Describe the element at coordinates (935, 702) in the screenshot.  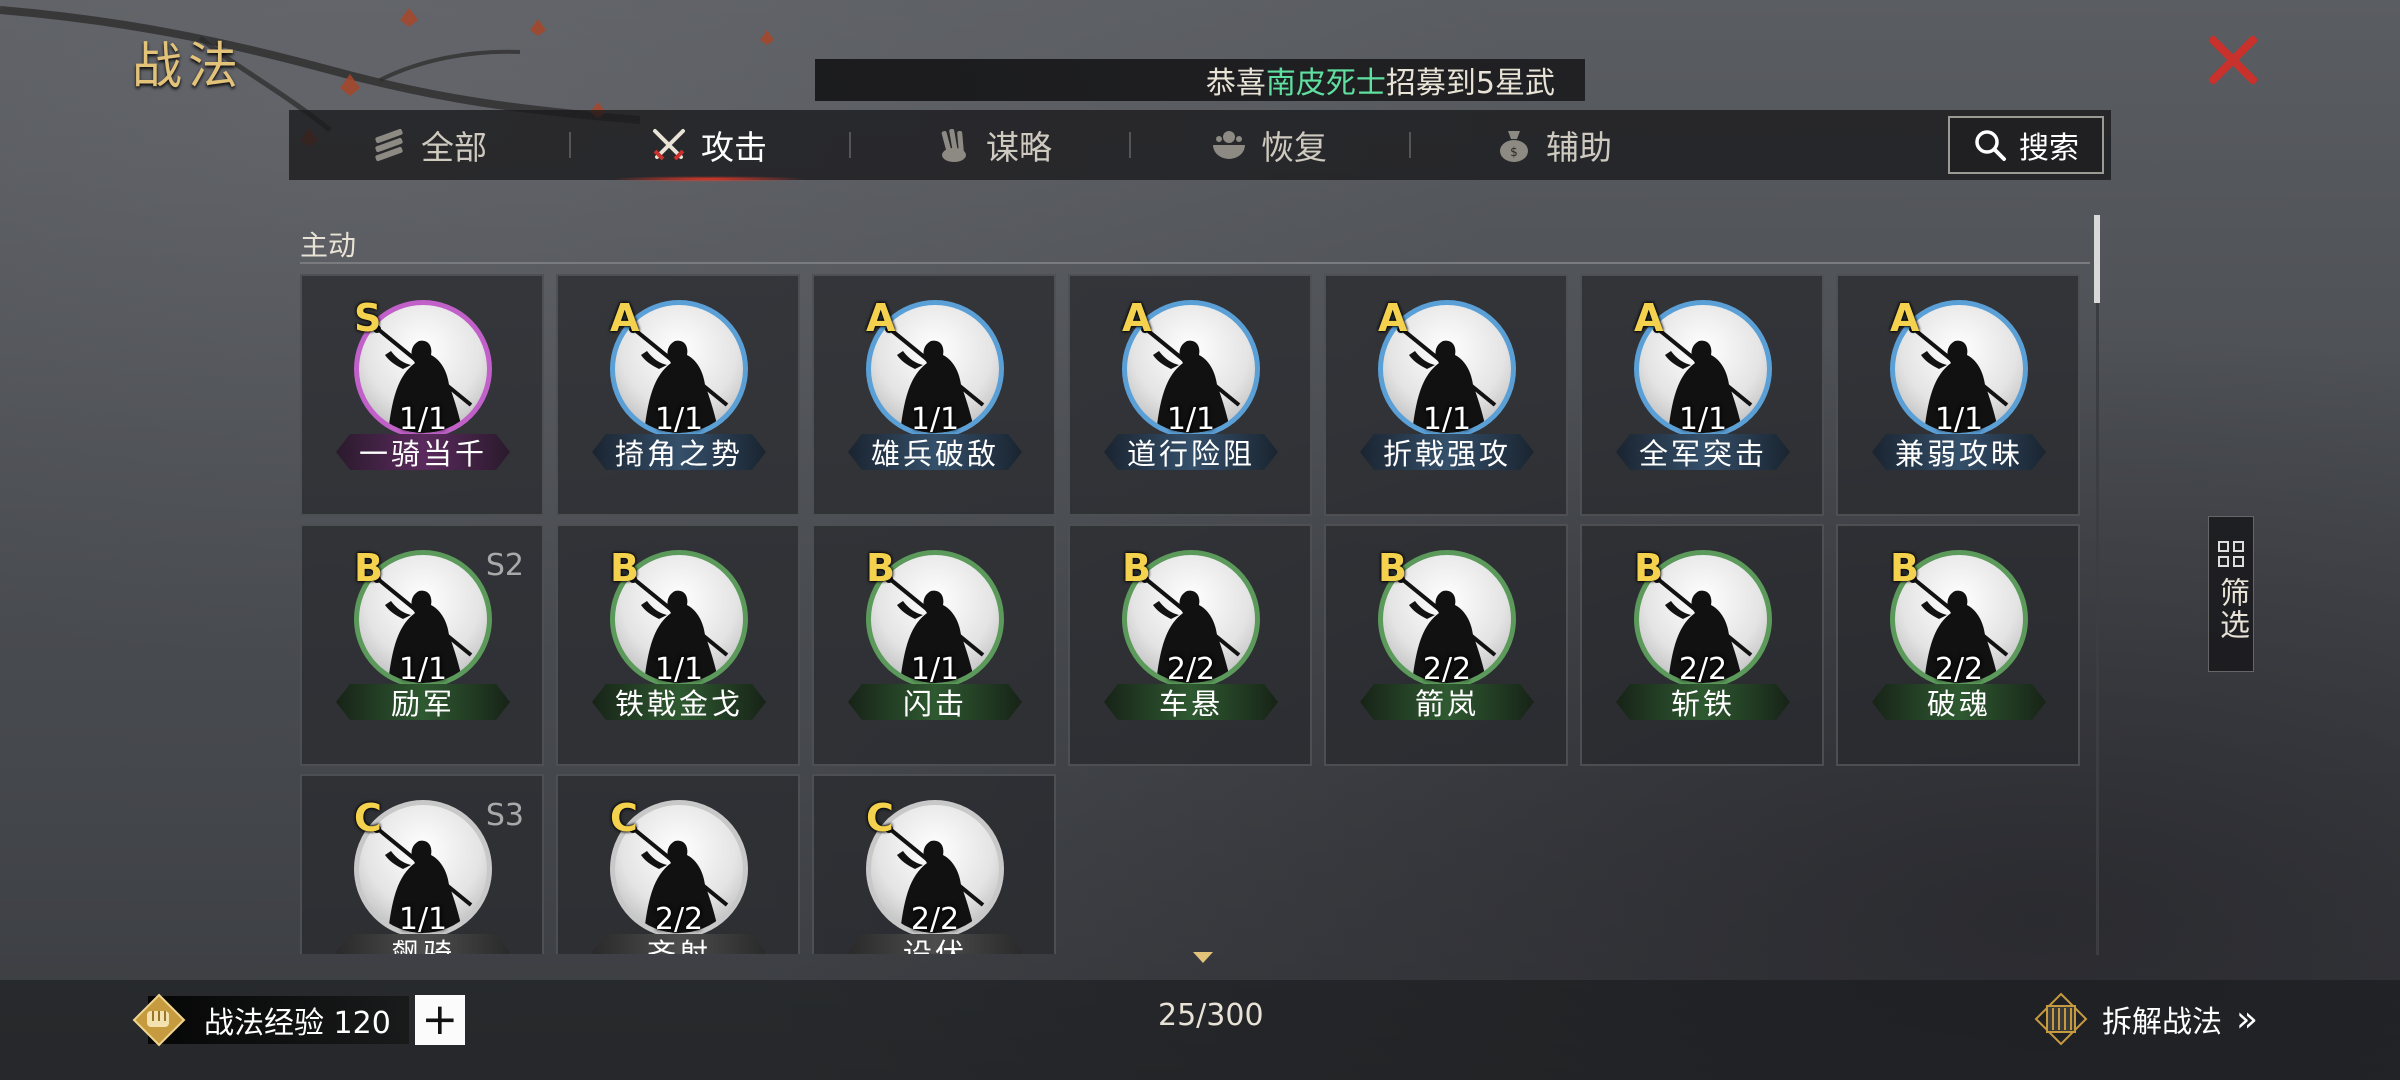
I see `tactic-name: 闪击` at that location.